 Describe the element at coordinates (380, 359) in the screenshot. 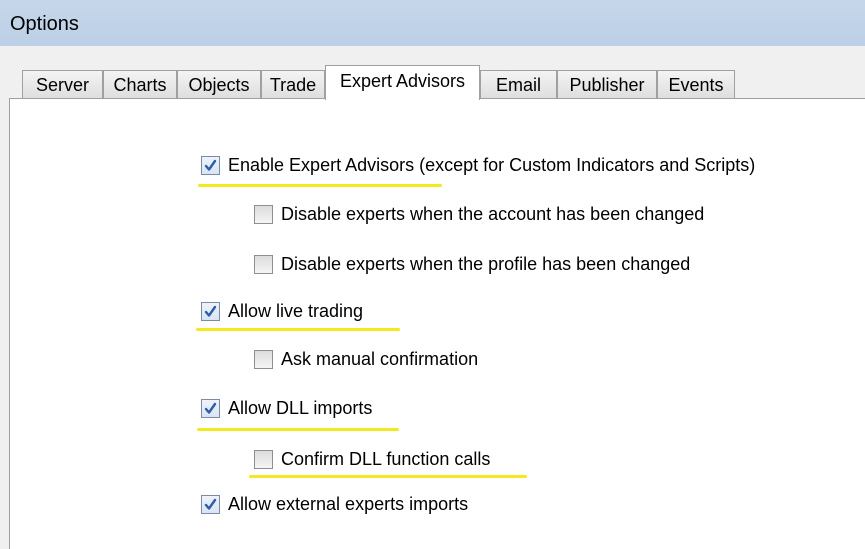

I see `ask-manual-confirmation-label: Ask manual confirmation` at that location.